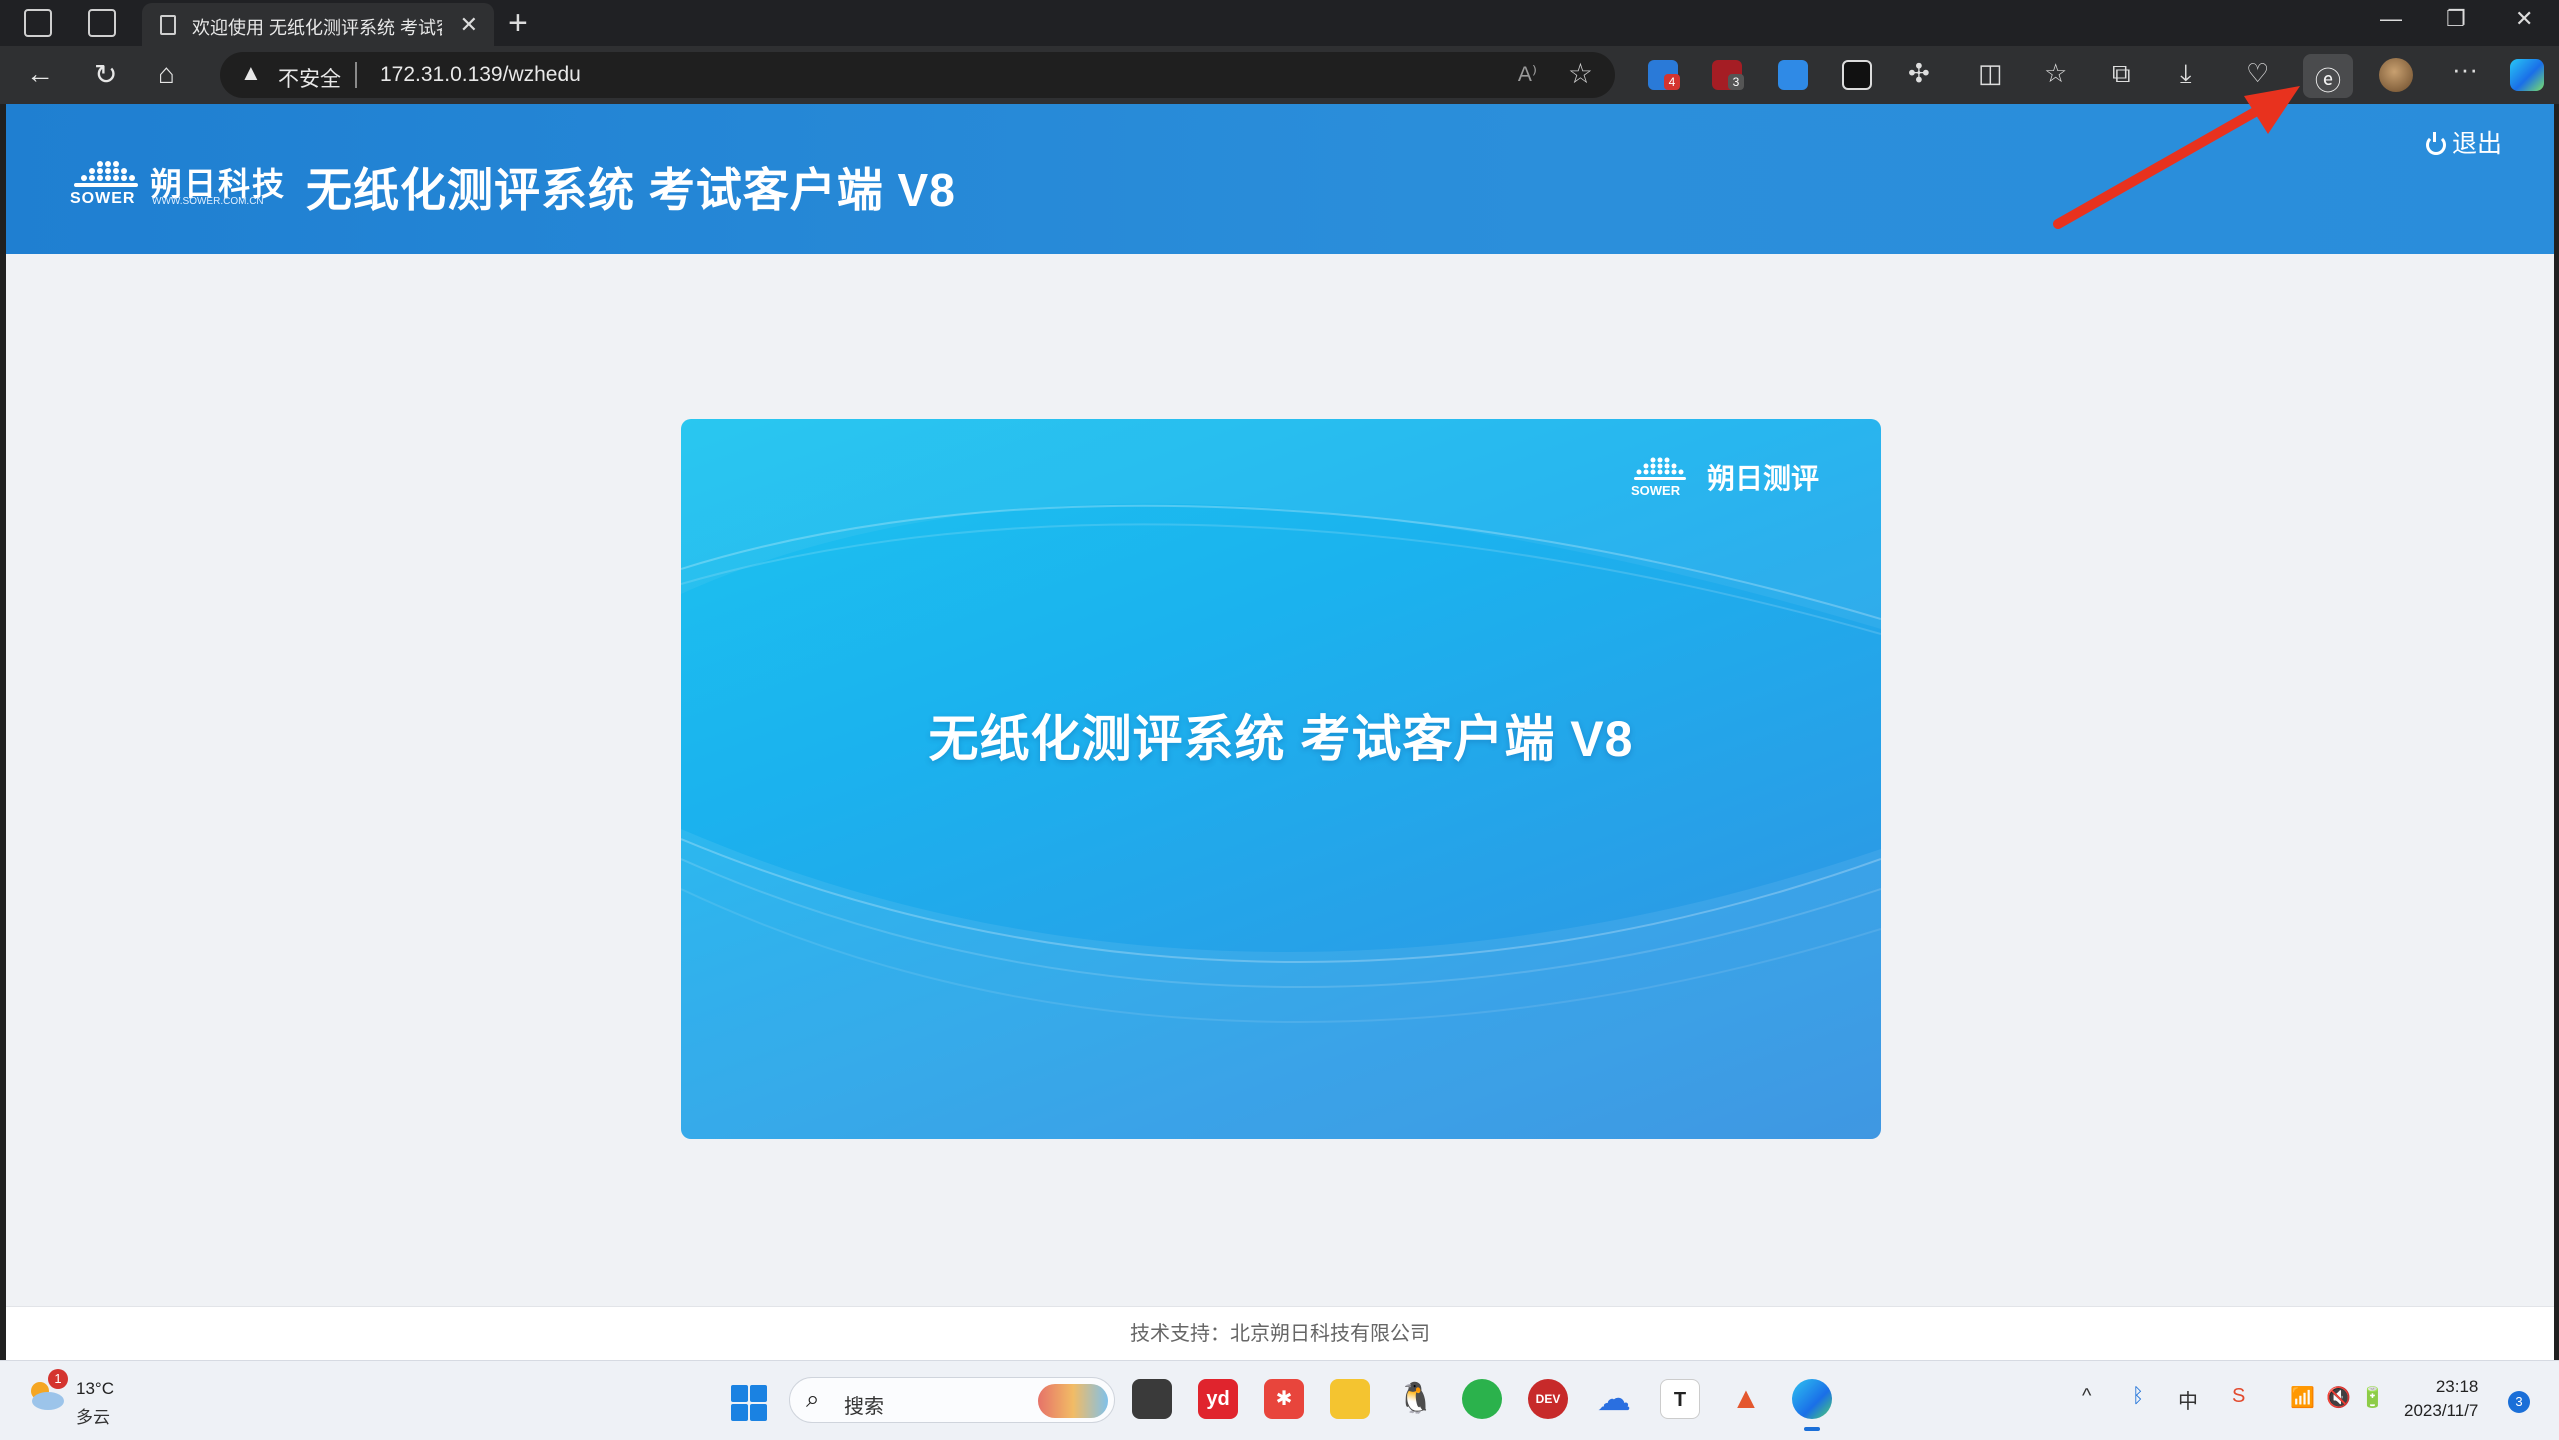  Describe the element at coordinates (317, 28) in the screenshot. I see `tab-title: 欢迎使用 无纸化测评系统 考试客` at that location.